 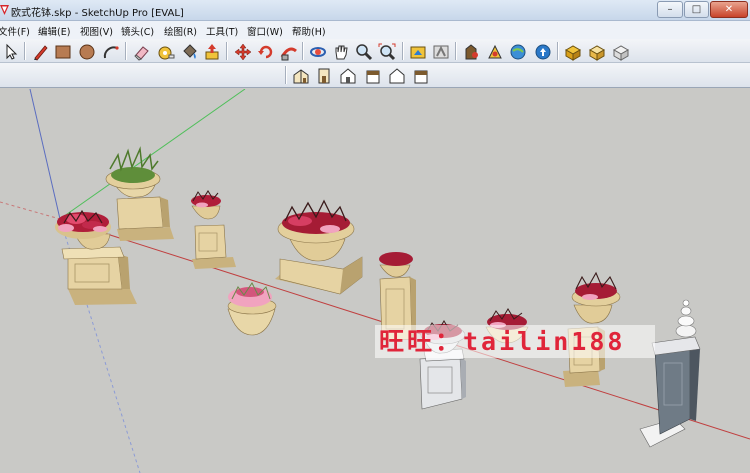 What do you see at coordinates (189, 51) in the screenshot?
I see `paint-bucket-icon` at bounding box center [189, 51].